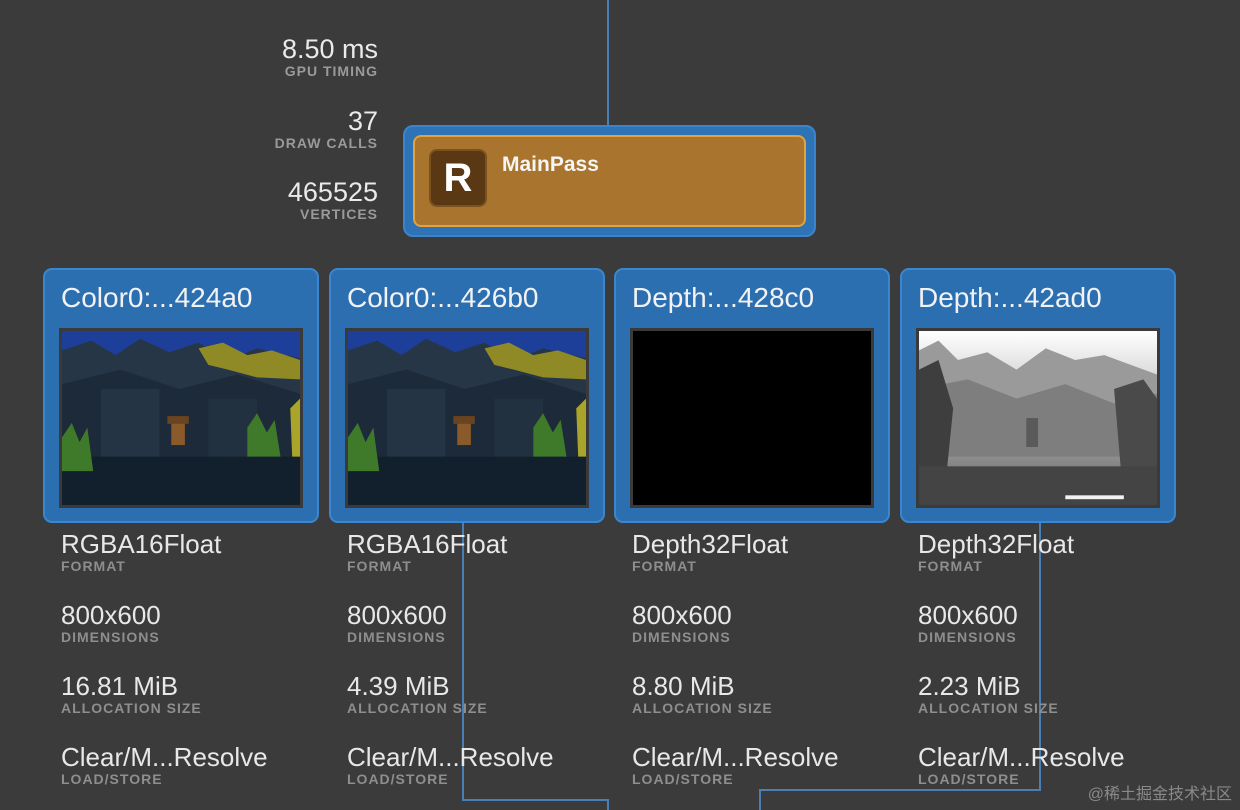 The image size is (1240, 810). What do you see at coordinates (157, 297) in the screenshot?
I see `attachment-title: Color0:...424a0` at bounding box center [157, 297].